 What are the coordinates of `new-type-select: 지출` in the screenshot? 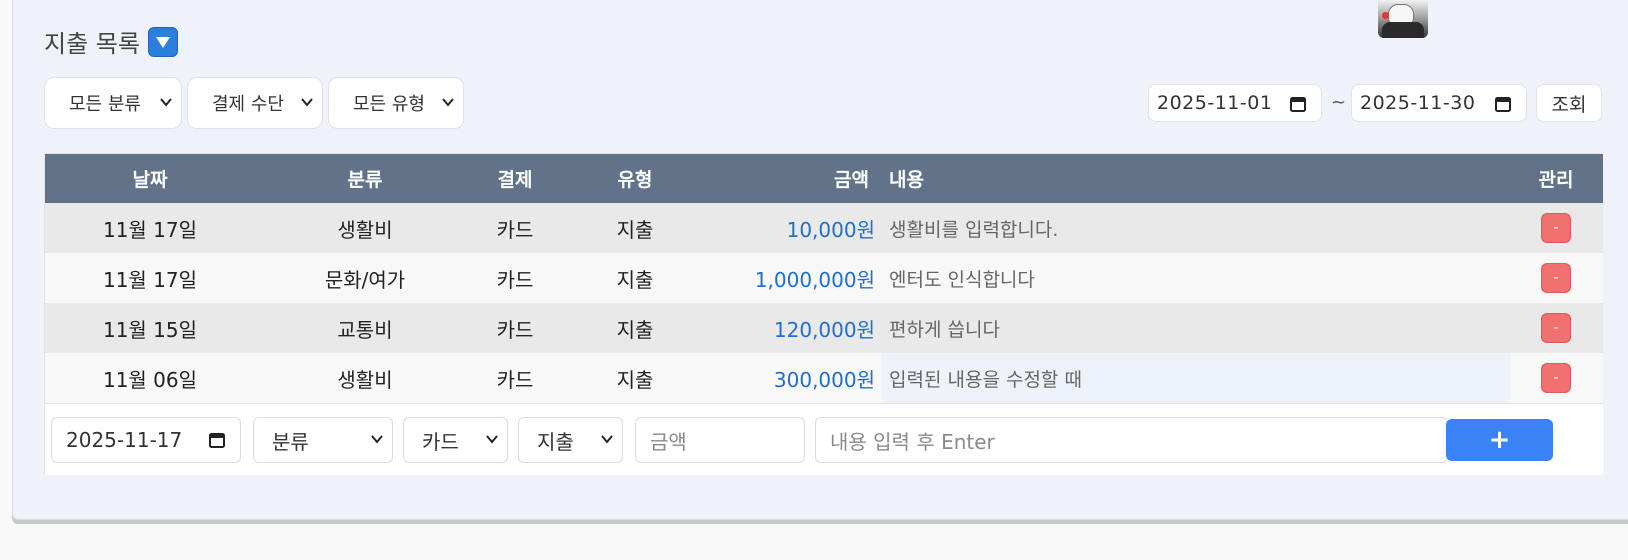 It's located at (570, 440).